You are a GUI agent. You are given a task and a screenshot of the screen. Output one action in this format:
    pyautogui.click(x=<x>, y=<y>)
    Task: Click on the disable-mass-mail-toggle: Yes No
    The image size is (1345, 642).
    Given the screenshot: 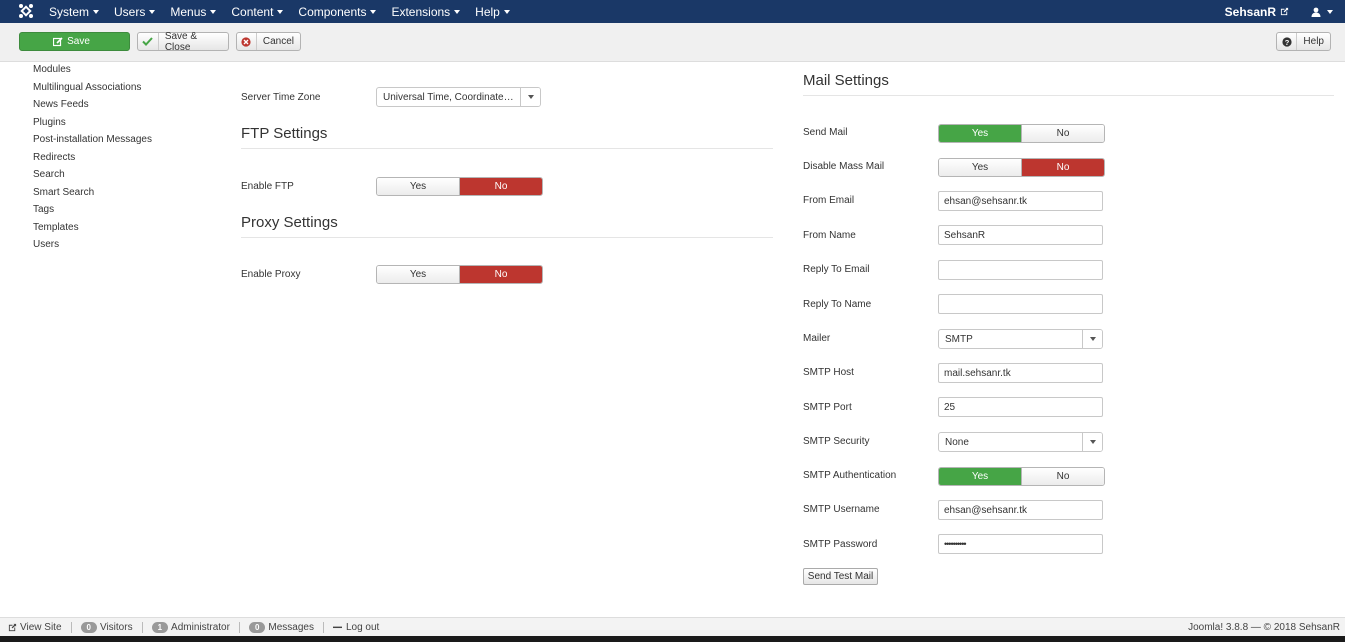 What is the action you would take?
    pyautogui.click(x=1021, y=167)
    